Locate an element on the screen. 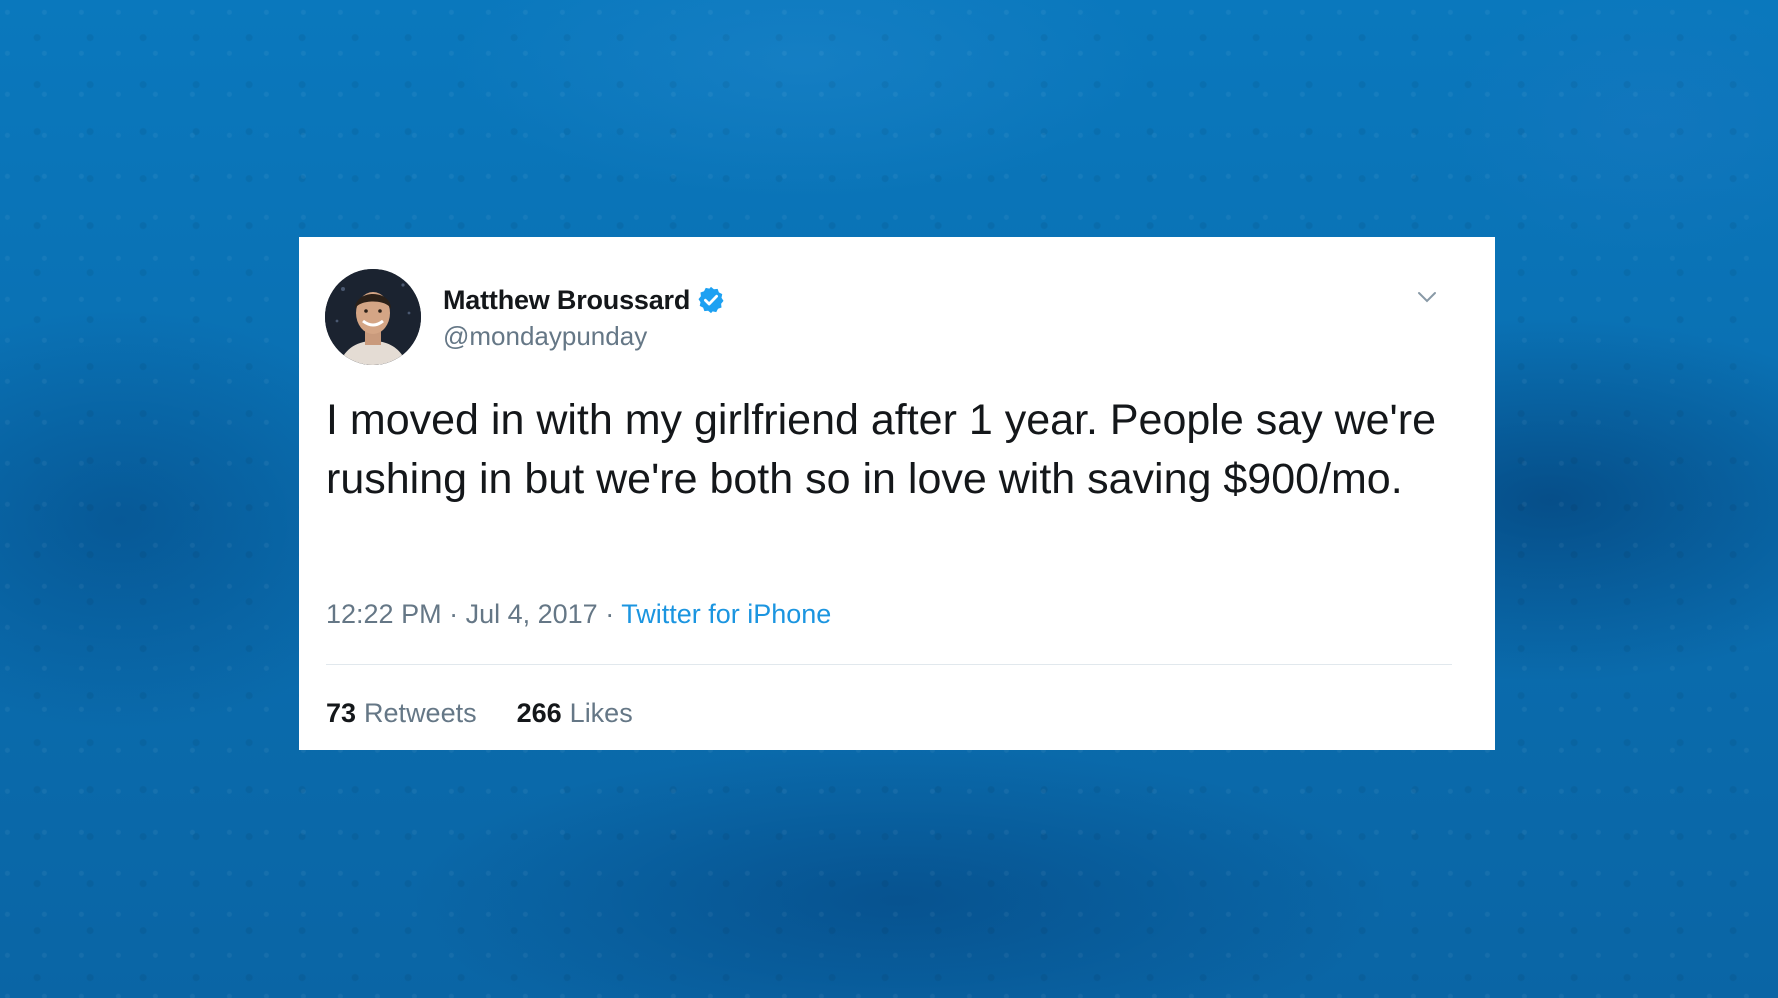  divider is located at coordinates (889, 664).